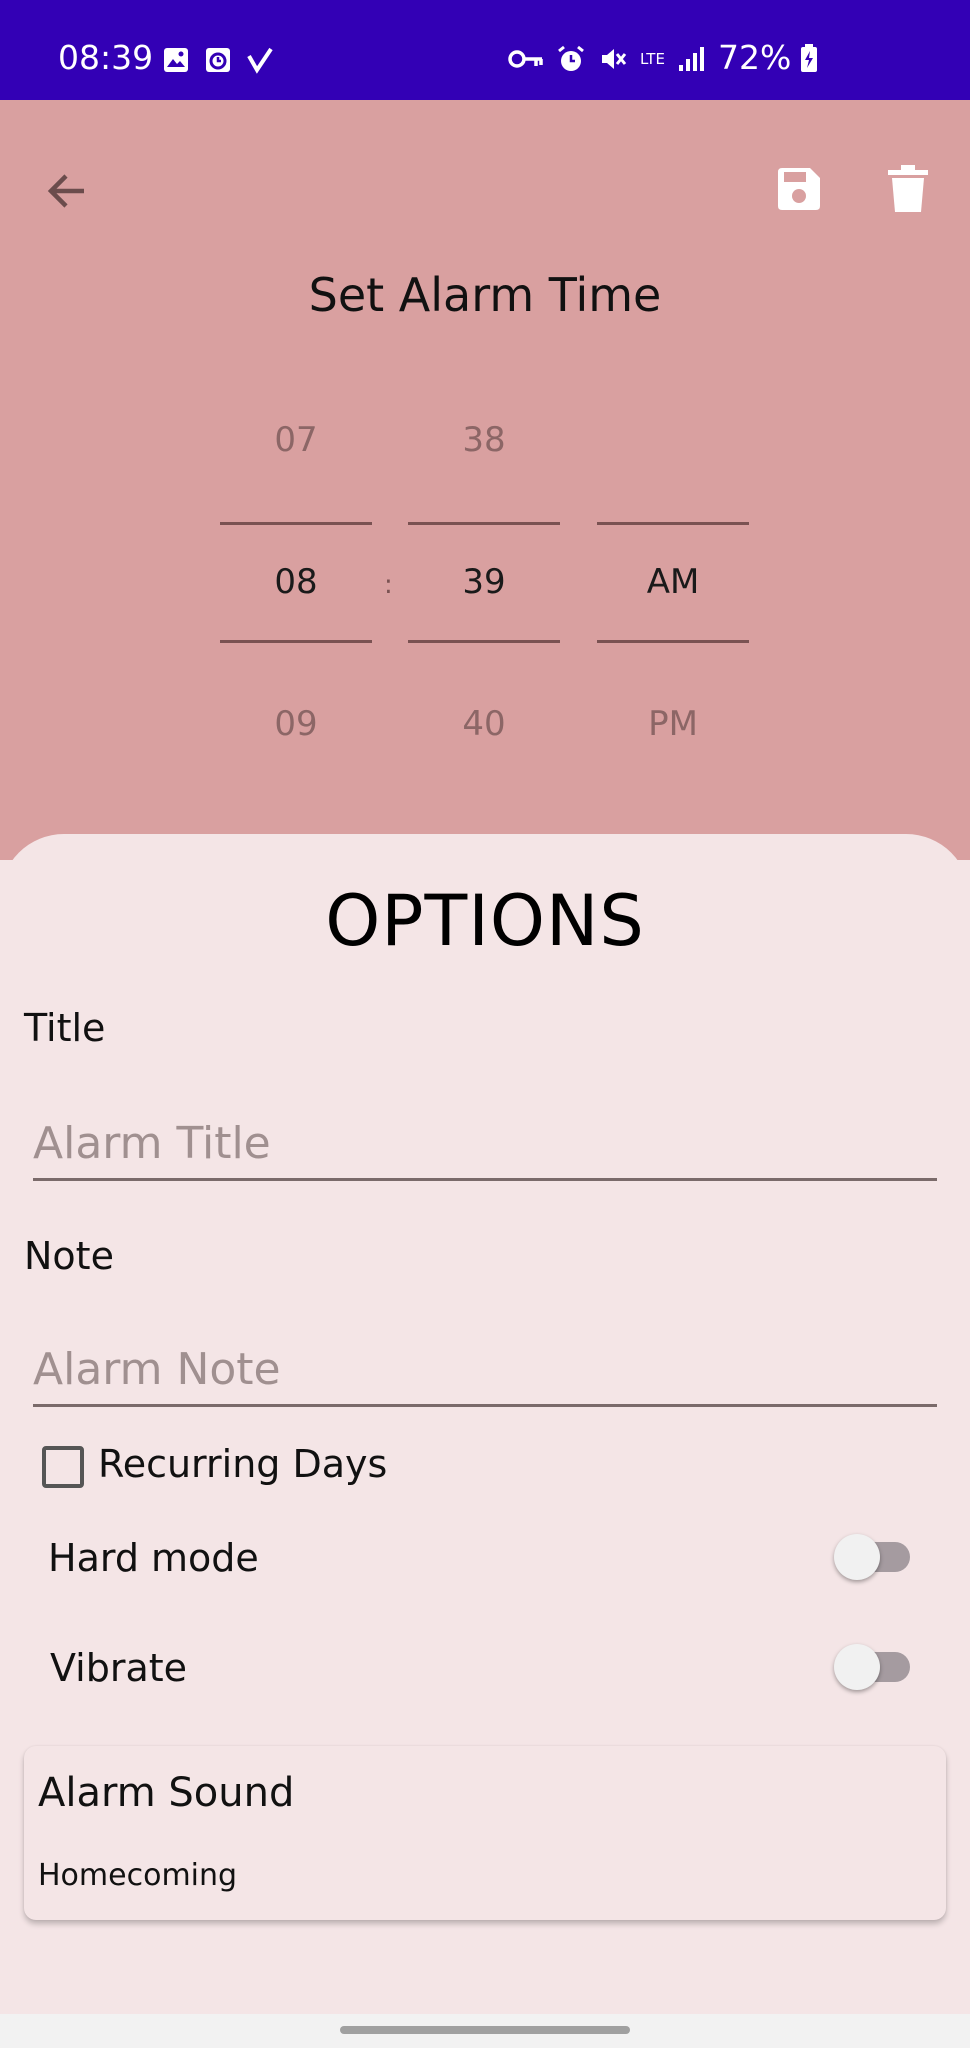 This screenshot has height=2048, width=970. Describe the element at coordinates (63, 1467) in the screenshot. I see `recurring-days-checkbox` at that location.